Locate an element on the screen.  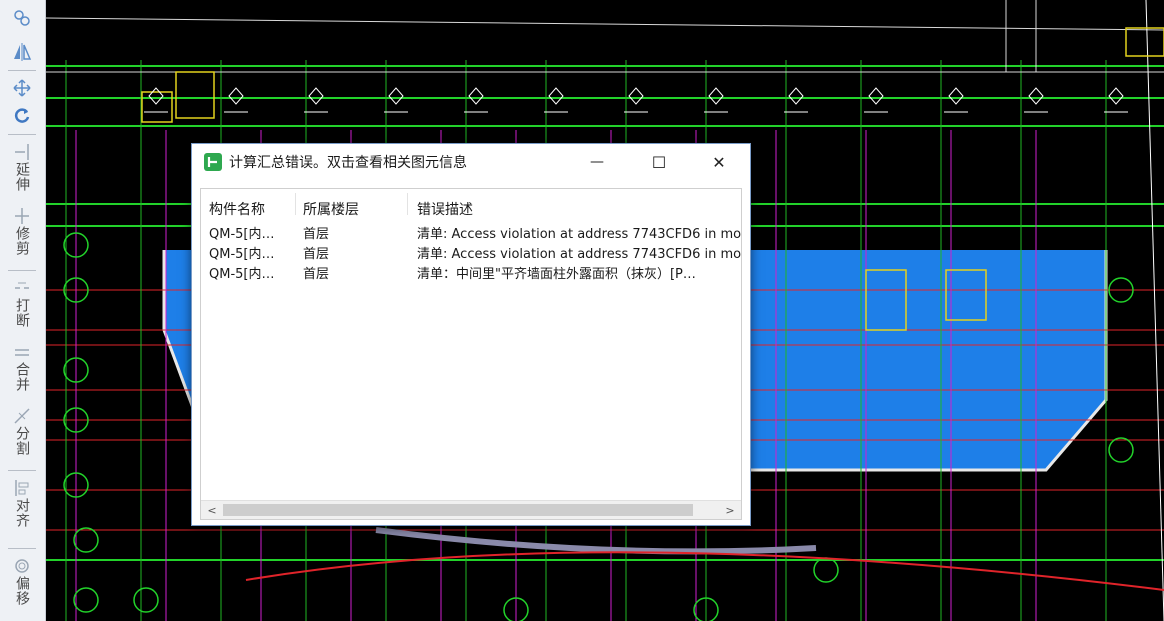
rotate-button is located at coordinates (22, 116).